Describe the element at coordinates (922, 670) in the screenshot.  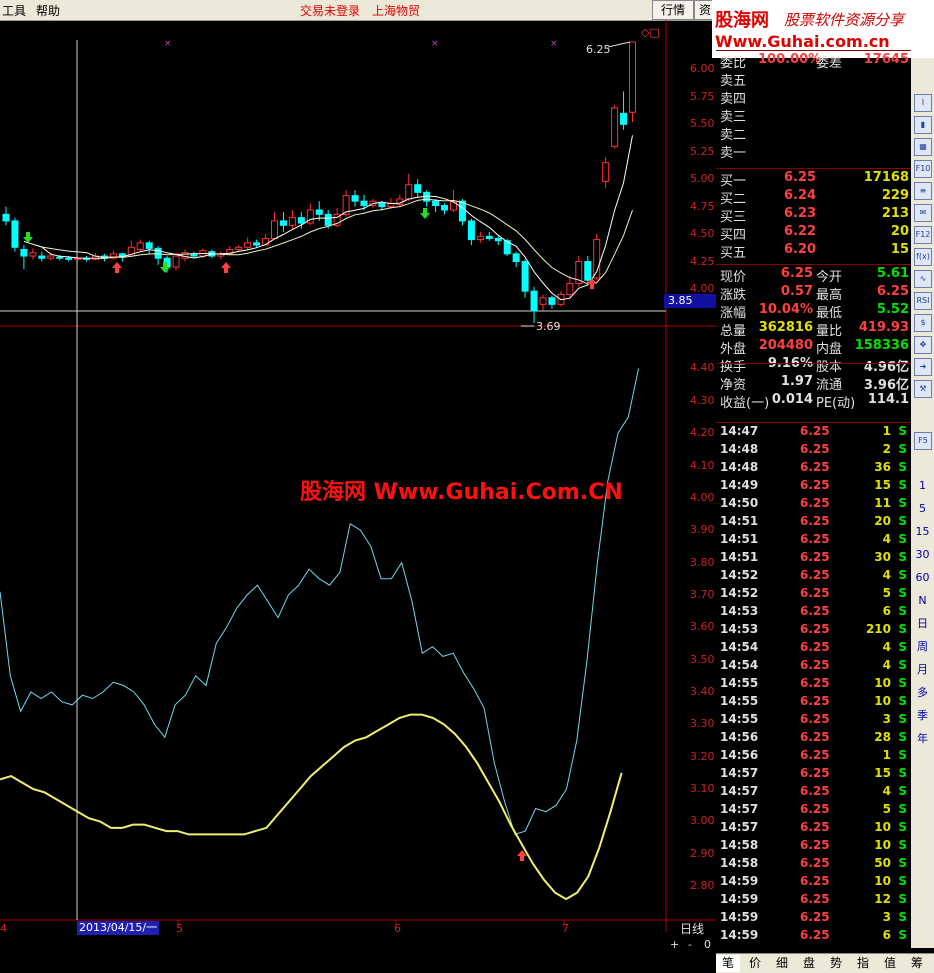
I see `period-button: 月` at that location.